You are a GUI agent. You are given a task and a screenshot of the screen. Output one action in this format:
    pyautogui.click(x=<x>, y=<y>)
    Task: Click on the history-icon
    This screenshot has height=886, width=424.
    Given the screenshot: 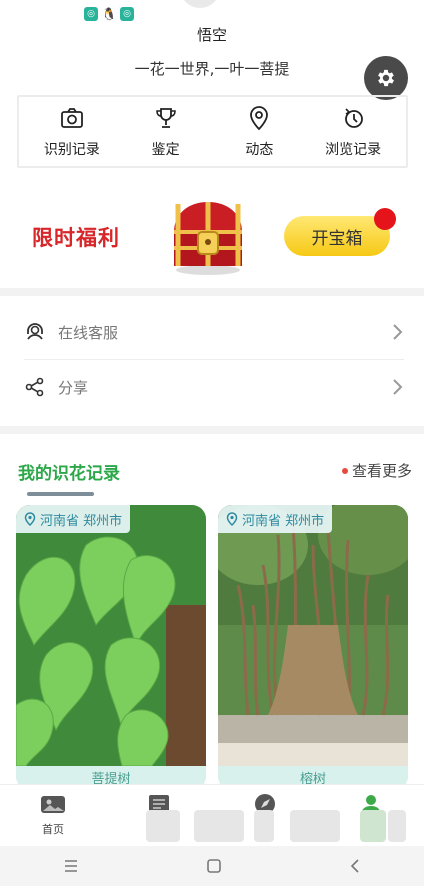 What is the action you would take?
    pyautogui.click(x=353, y=118)
    